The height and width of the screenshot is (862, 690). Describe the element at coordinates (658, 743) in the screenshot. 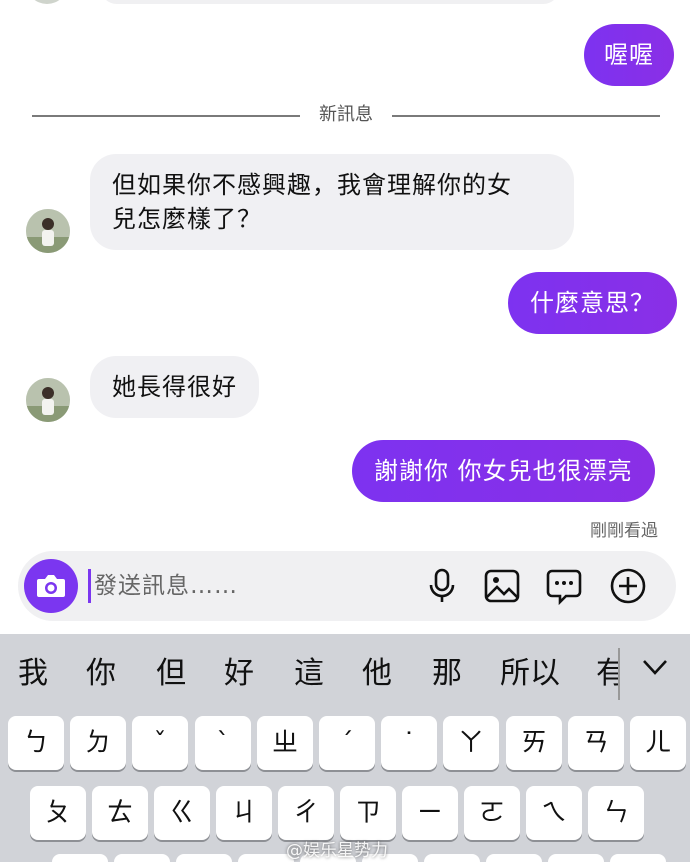

I see `keyboard-key: ㄦ` at that location.